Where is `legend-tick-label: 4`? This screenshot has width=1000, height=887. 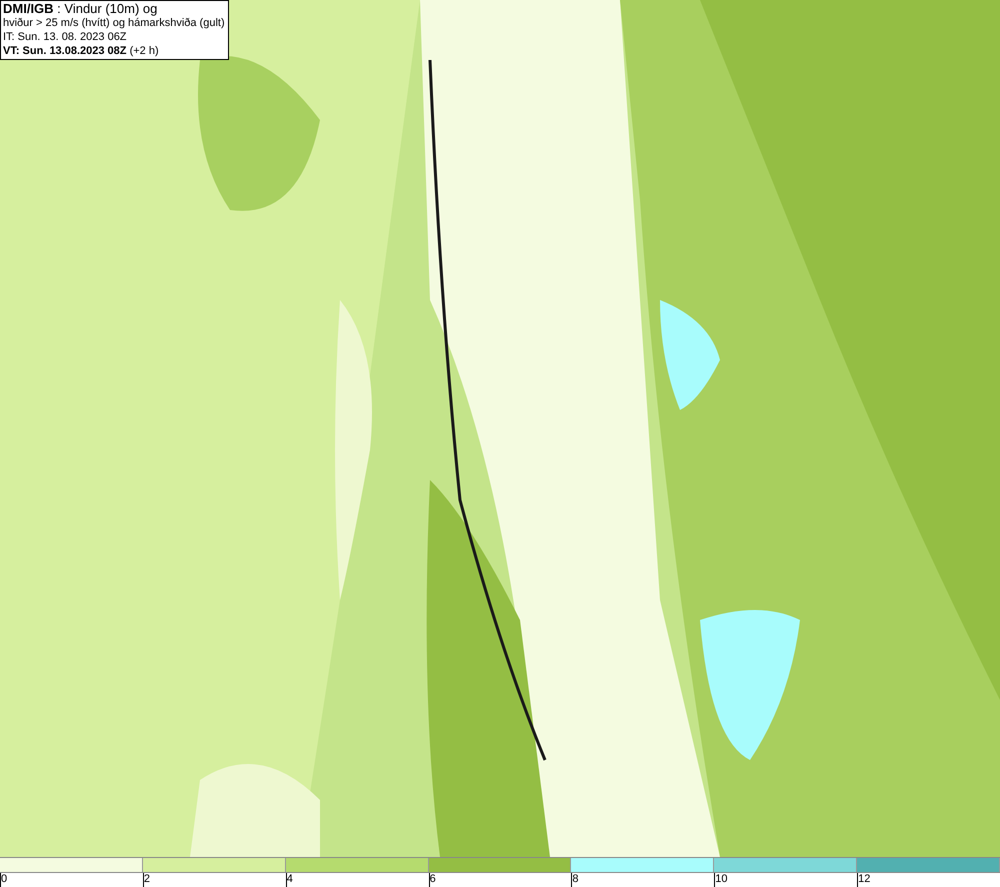
legend-tick-label: 4 is located at coordinates (289, 880).